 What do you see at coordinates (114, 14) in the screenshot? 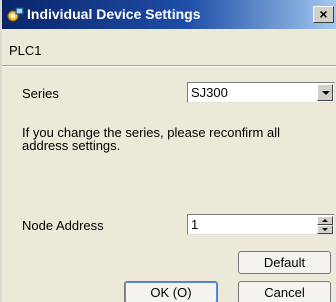
I see `window-title: Individual Device Settings` at bounding box center [114, 14].